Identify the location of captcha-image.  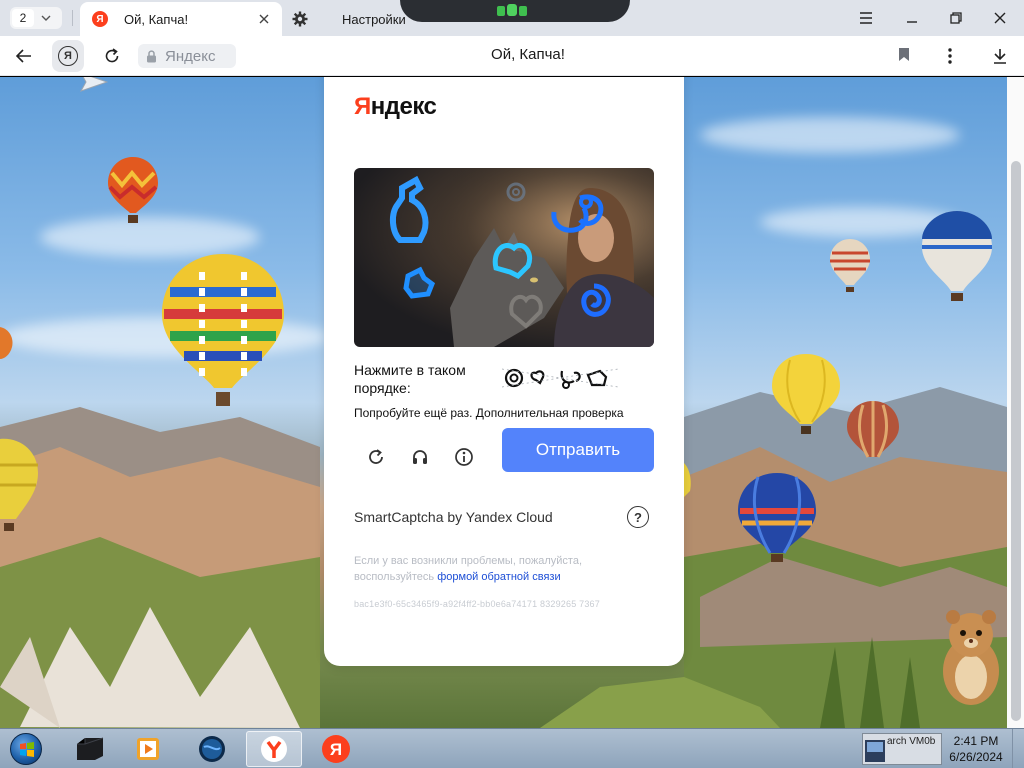
(504, 257).